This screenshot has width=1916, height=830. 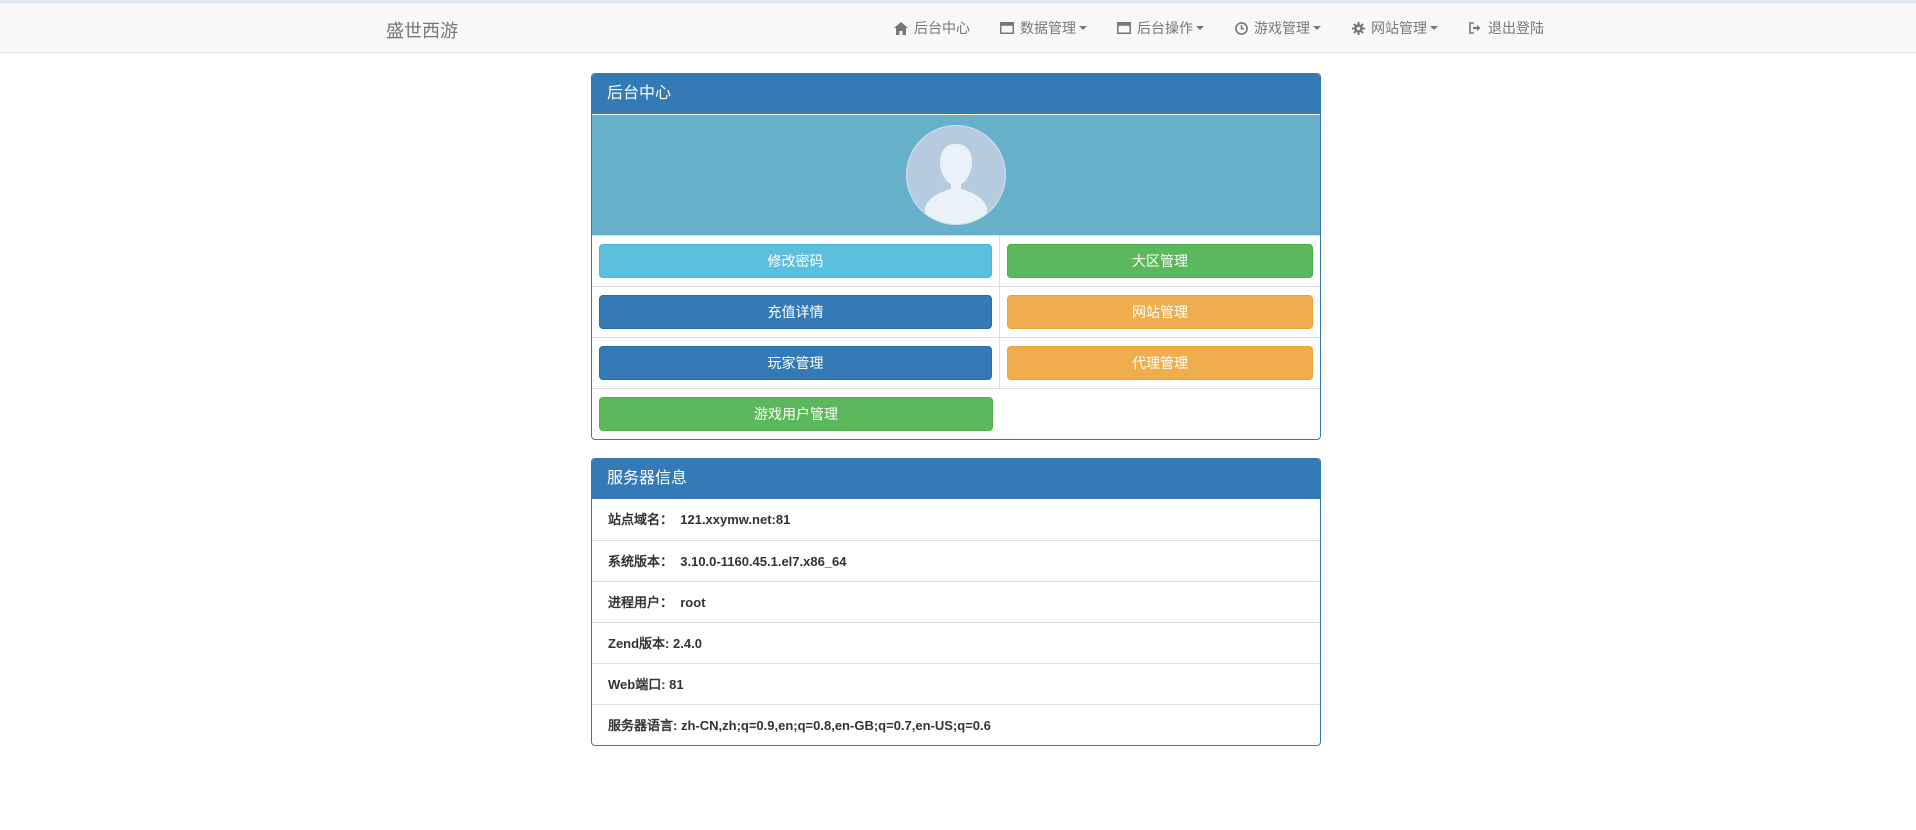 What do you see at coordinates (1399, 28) in the screenshot?
I see `nav-item-label: 网站管理` at bounding box center [1399, 28].